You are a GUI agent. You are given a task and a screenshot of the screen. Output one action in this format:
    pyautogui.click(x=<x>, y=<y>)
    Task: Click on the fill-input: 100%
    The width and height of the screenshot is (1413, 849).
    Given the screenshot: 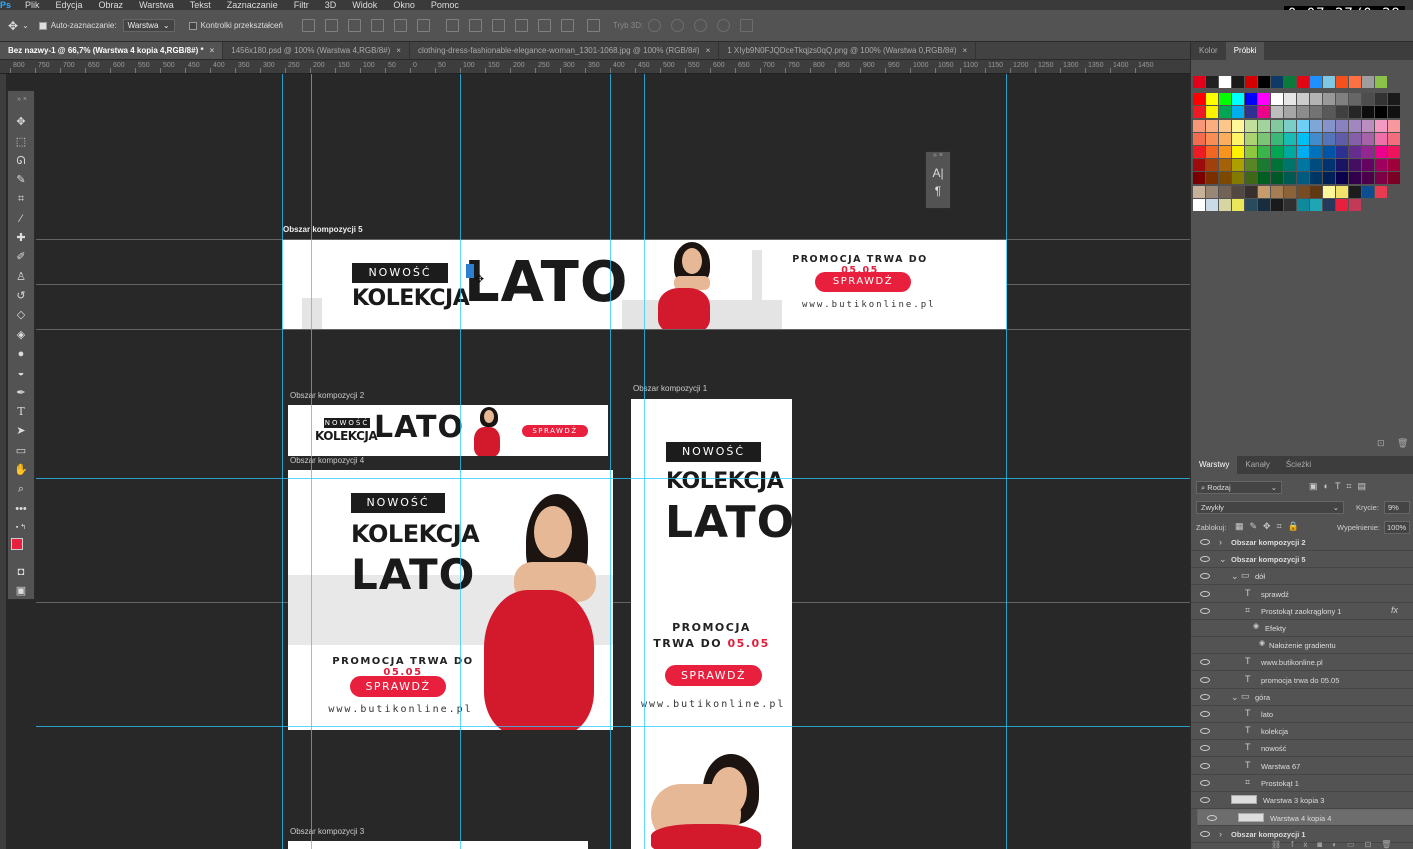 What is the action you would take?
    pyautogui.click(x=1397, y=527)
    